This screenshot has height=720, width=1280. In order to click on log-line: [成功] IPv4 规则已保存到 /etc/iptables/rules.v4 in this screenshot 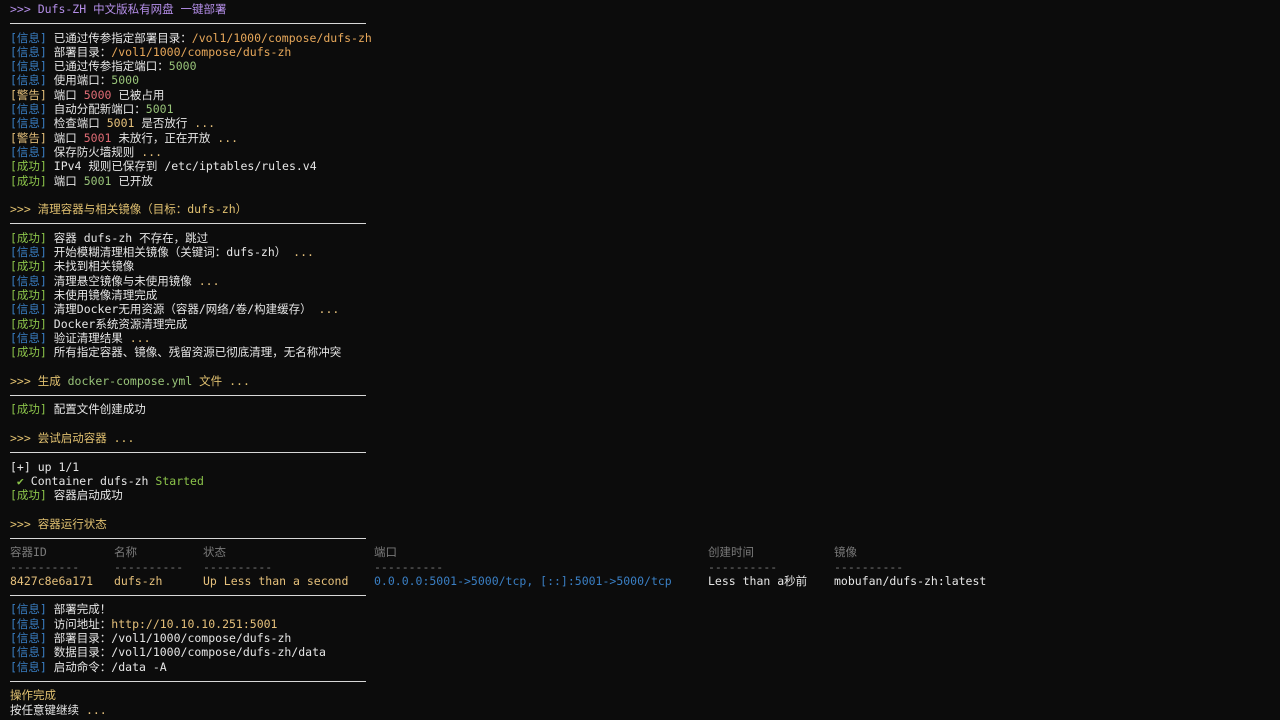, I will do `click(163, 166)`.